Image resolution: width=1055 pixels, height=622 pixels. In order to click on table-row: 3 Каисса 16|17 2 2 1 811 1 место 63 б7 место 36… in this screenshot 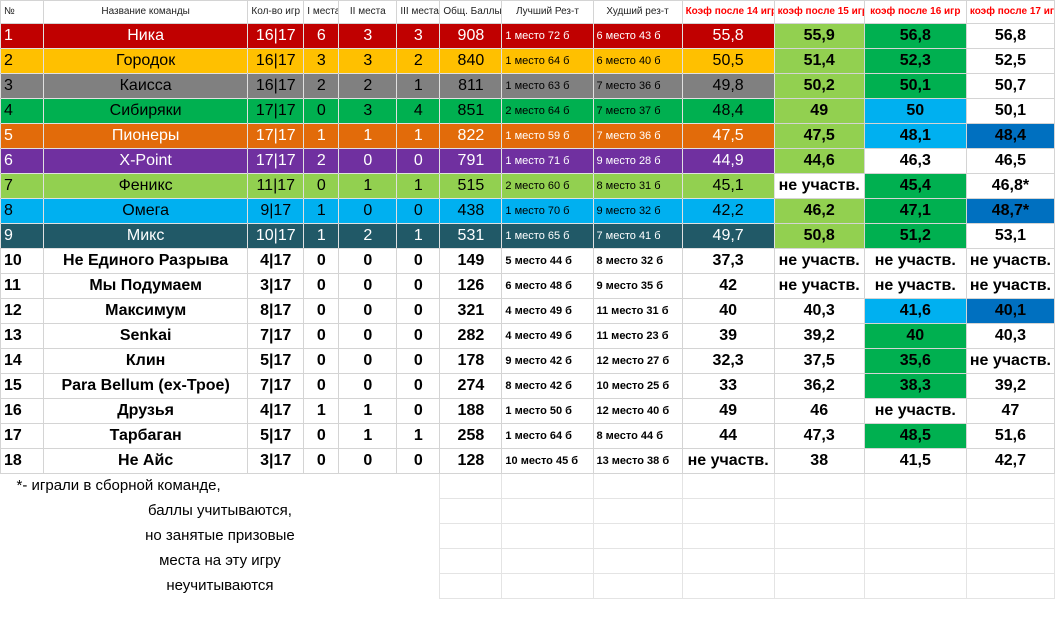, I will do `click(527, 86)`.